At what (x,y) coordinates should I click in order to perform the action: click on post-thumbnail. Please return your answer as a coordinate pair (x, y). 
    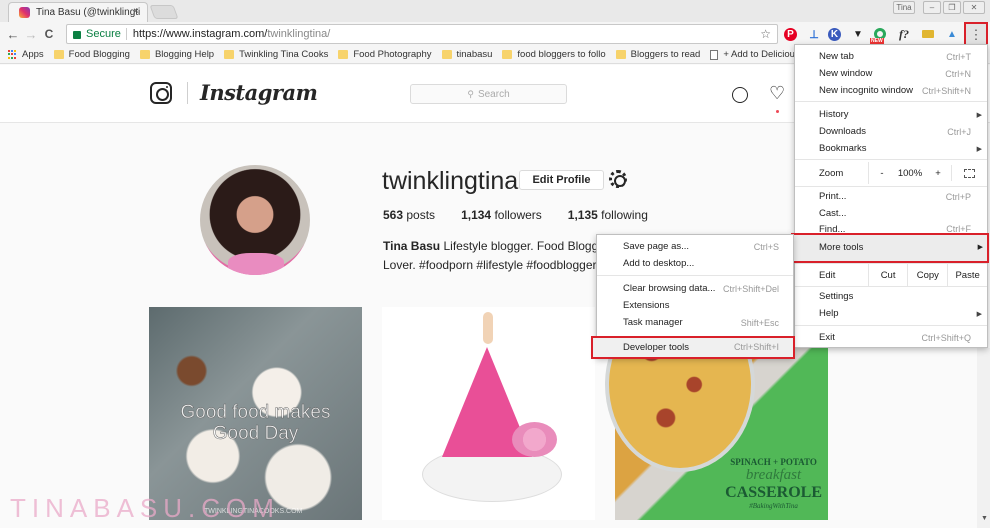
    Looking at the image, I should click on (488, 413).